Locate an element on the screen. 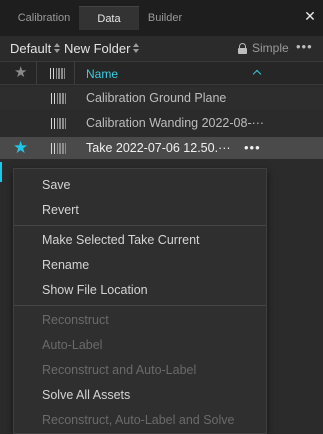  menu-item-save: Save is located at coordinates (56, 185).